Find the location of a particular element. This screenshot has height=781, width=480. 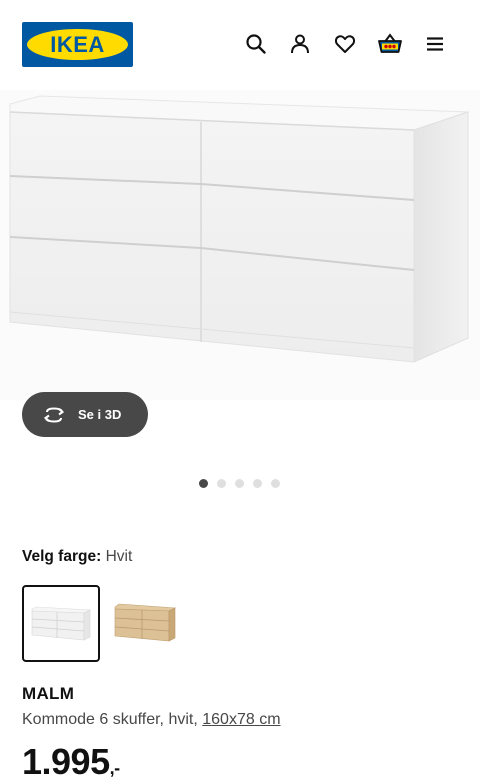

heart-icon is located at coordinates (345, 44).